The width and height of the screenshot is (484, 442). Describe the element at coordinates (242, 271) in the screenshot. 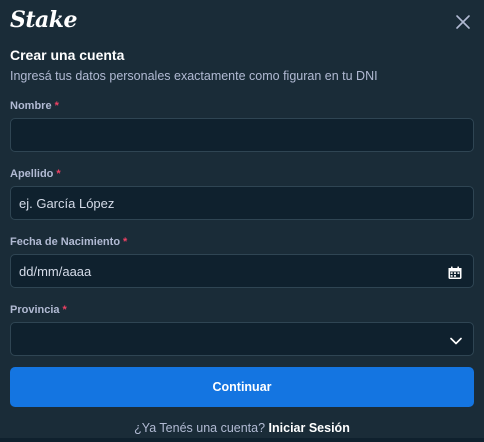

I see `fecha-nacimiento-input: dd/mm/aaaa` at that location.